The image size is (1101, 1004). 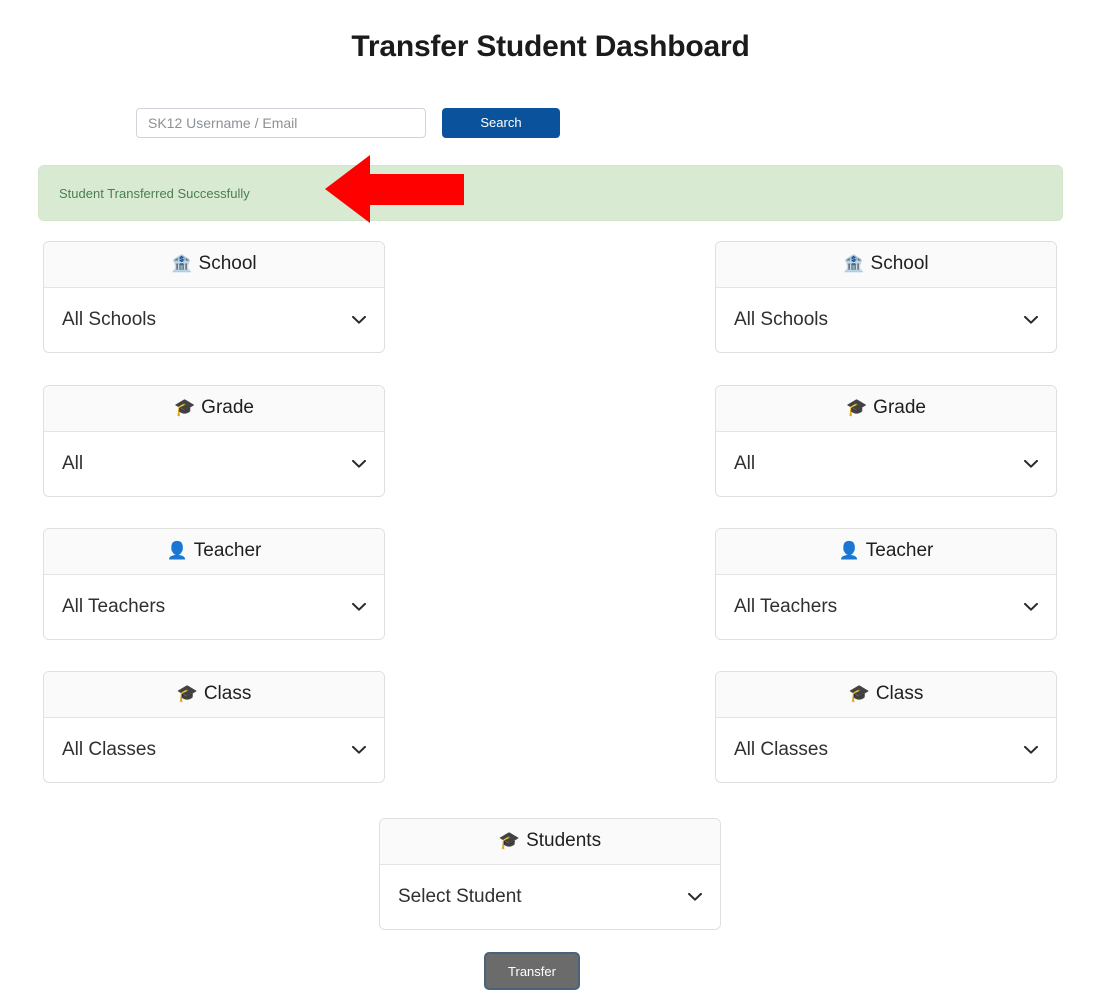 I want to click on destination-grade-select: All, so click(x=886, y=464).